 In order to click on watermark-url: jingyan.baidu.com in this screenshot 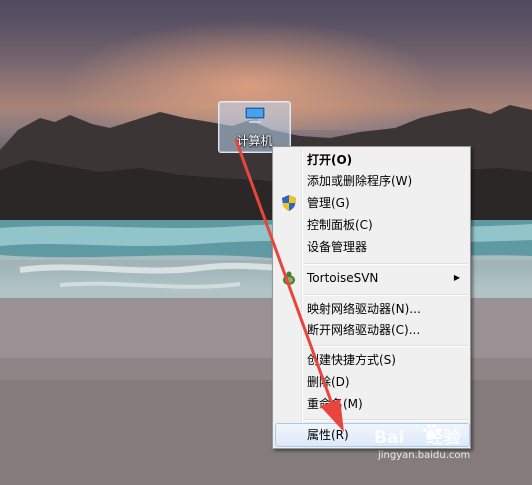, I will do `click(424, 455)`.